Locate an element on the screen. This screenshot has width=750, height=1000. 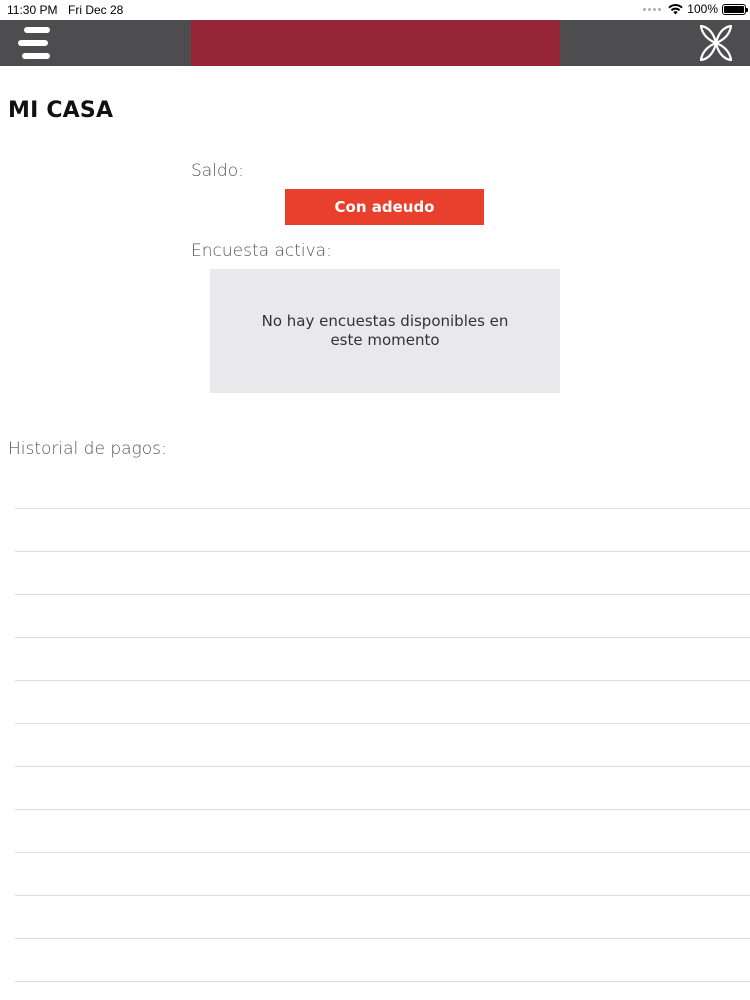
status-time: 11:30 PM is located at coordinates (32, 10).